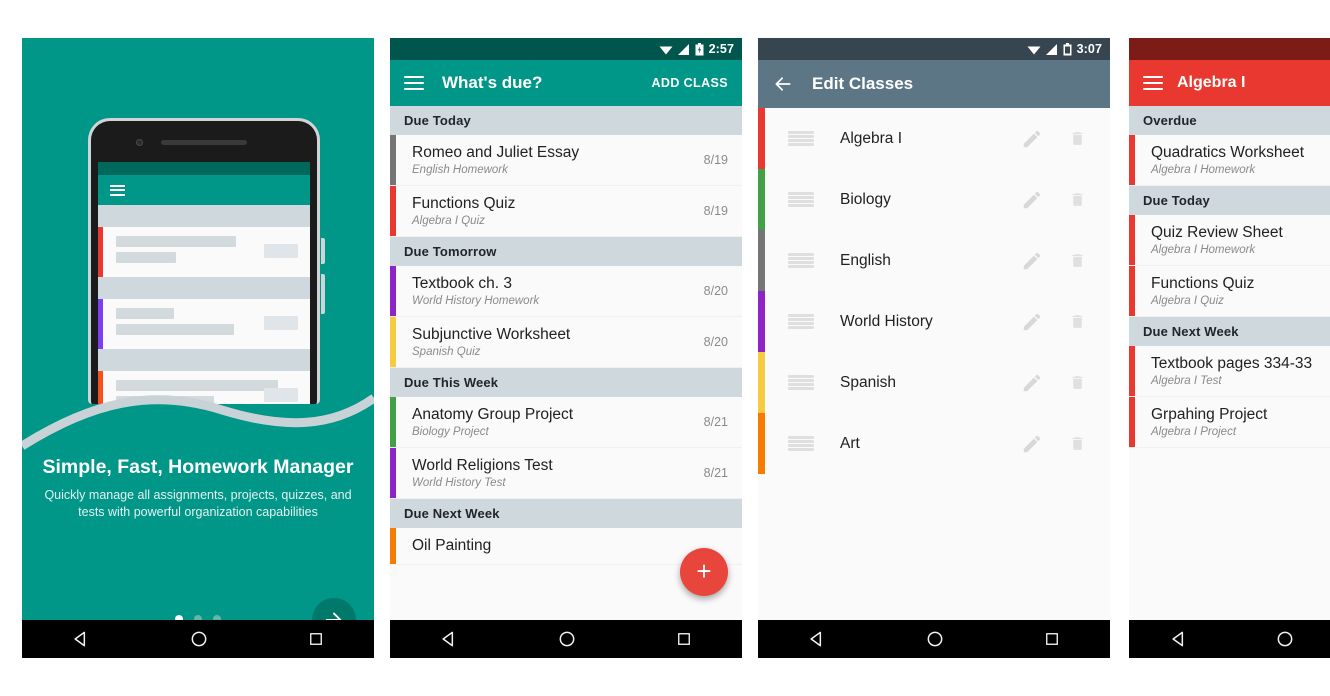 The height and width of the screenshot is (696, 1330). What do you see at coordinates (934, 138) in the screenshot?
I see `class-row: Algebra I` at bounding box center [934, 138].